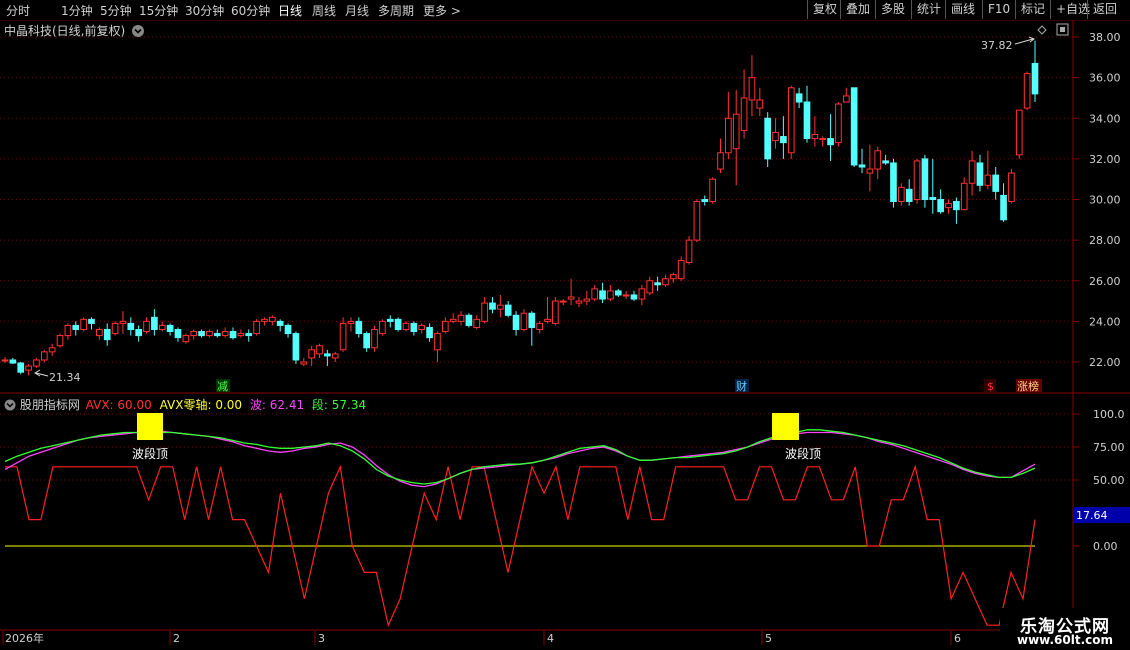 Image resolution: width=1130 pixels, height=650 pixels. I want to click on mark-button: 标记, so click(1032, 9).